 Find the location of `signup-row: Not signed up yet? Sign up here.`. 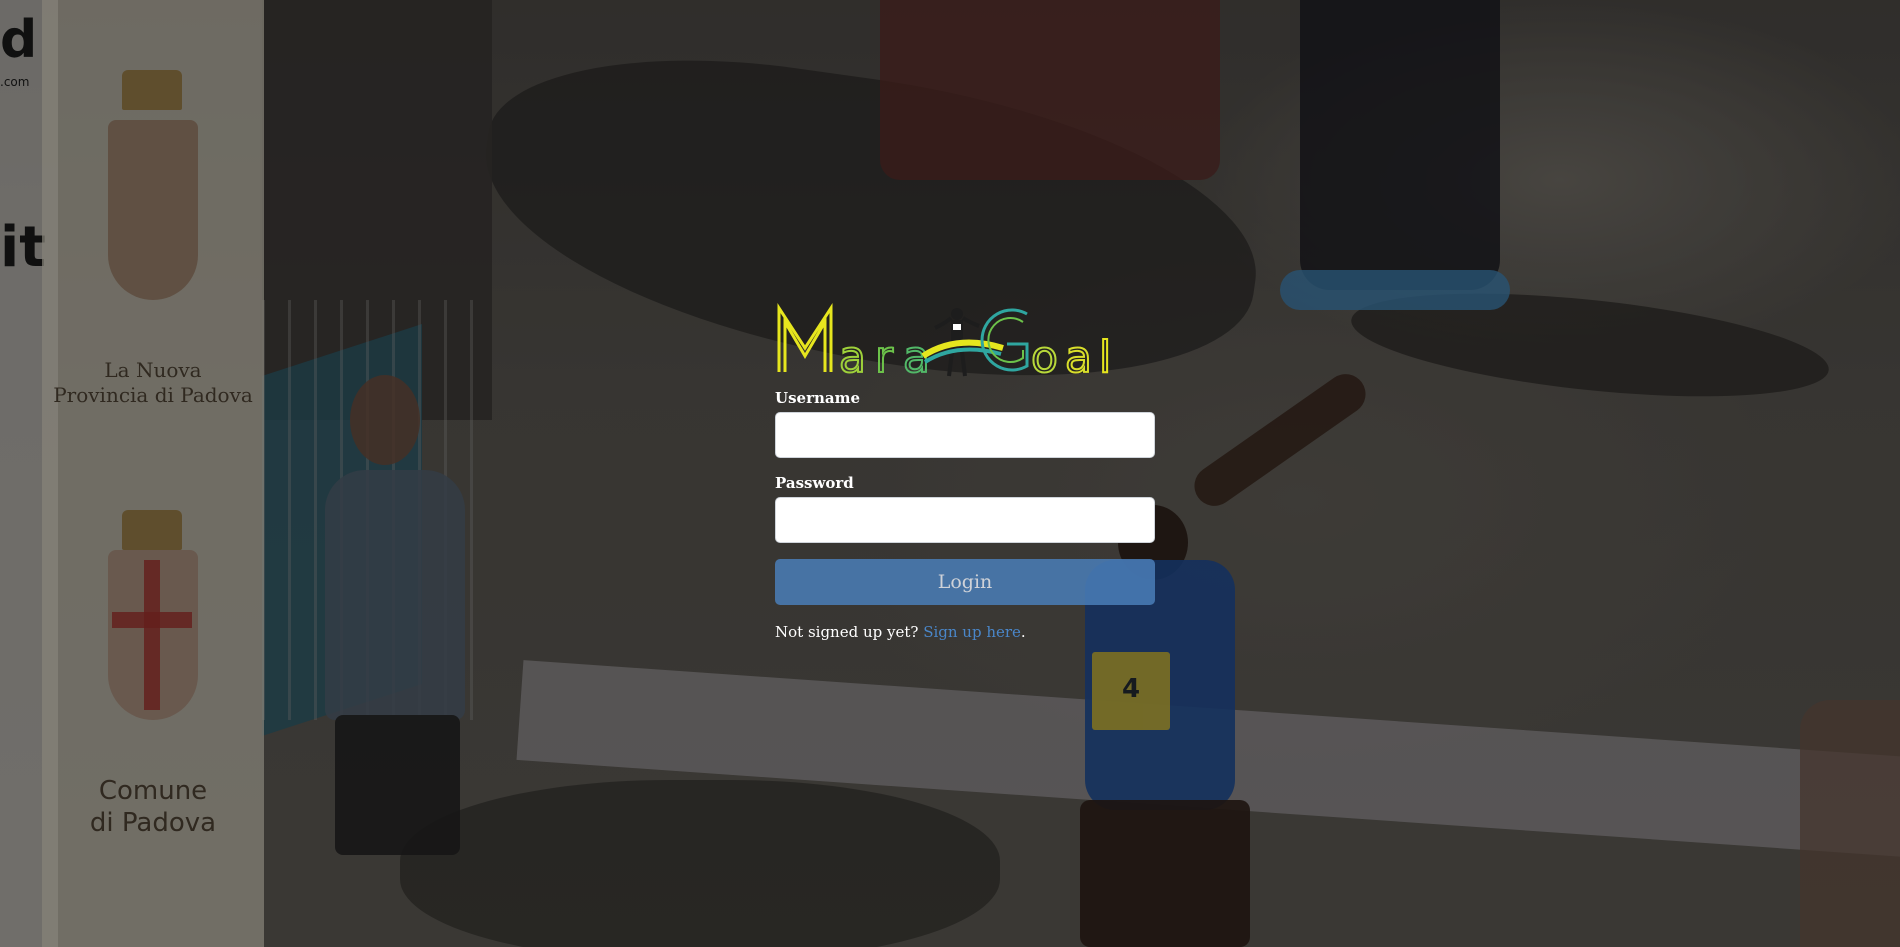

signup-row: Not signed up yet? Sign up here. is located at coordinates (965, 632).